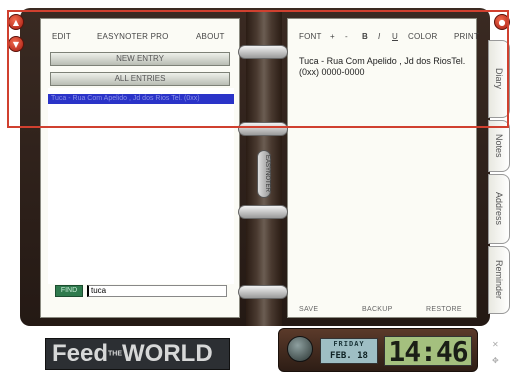  I want to click on move-icon: ✥, so click(495, 360).